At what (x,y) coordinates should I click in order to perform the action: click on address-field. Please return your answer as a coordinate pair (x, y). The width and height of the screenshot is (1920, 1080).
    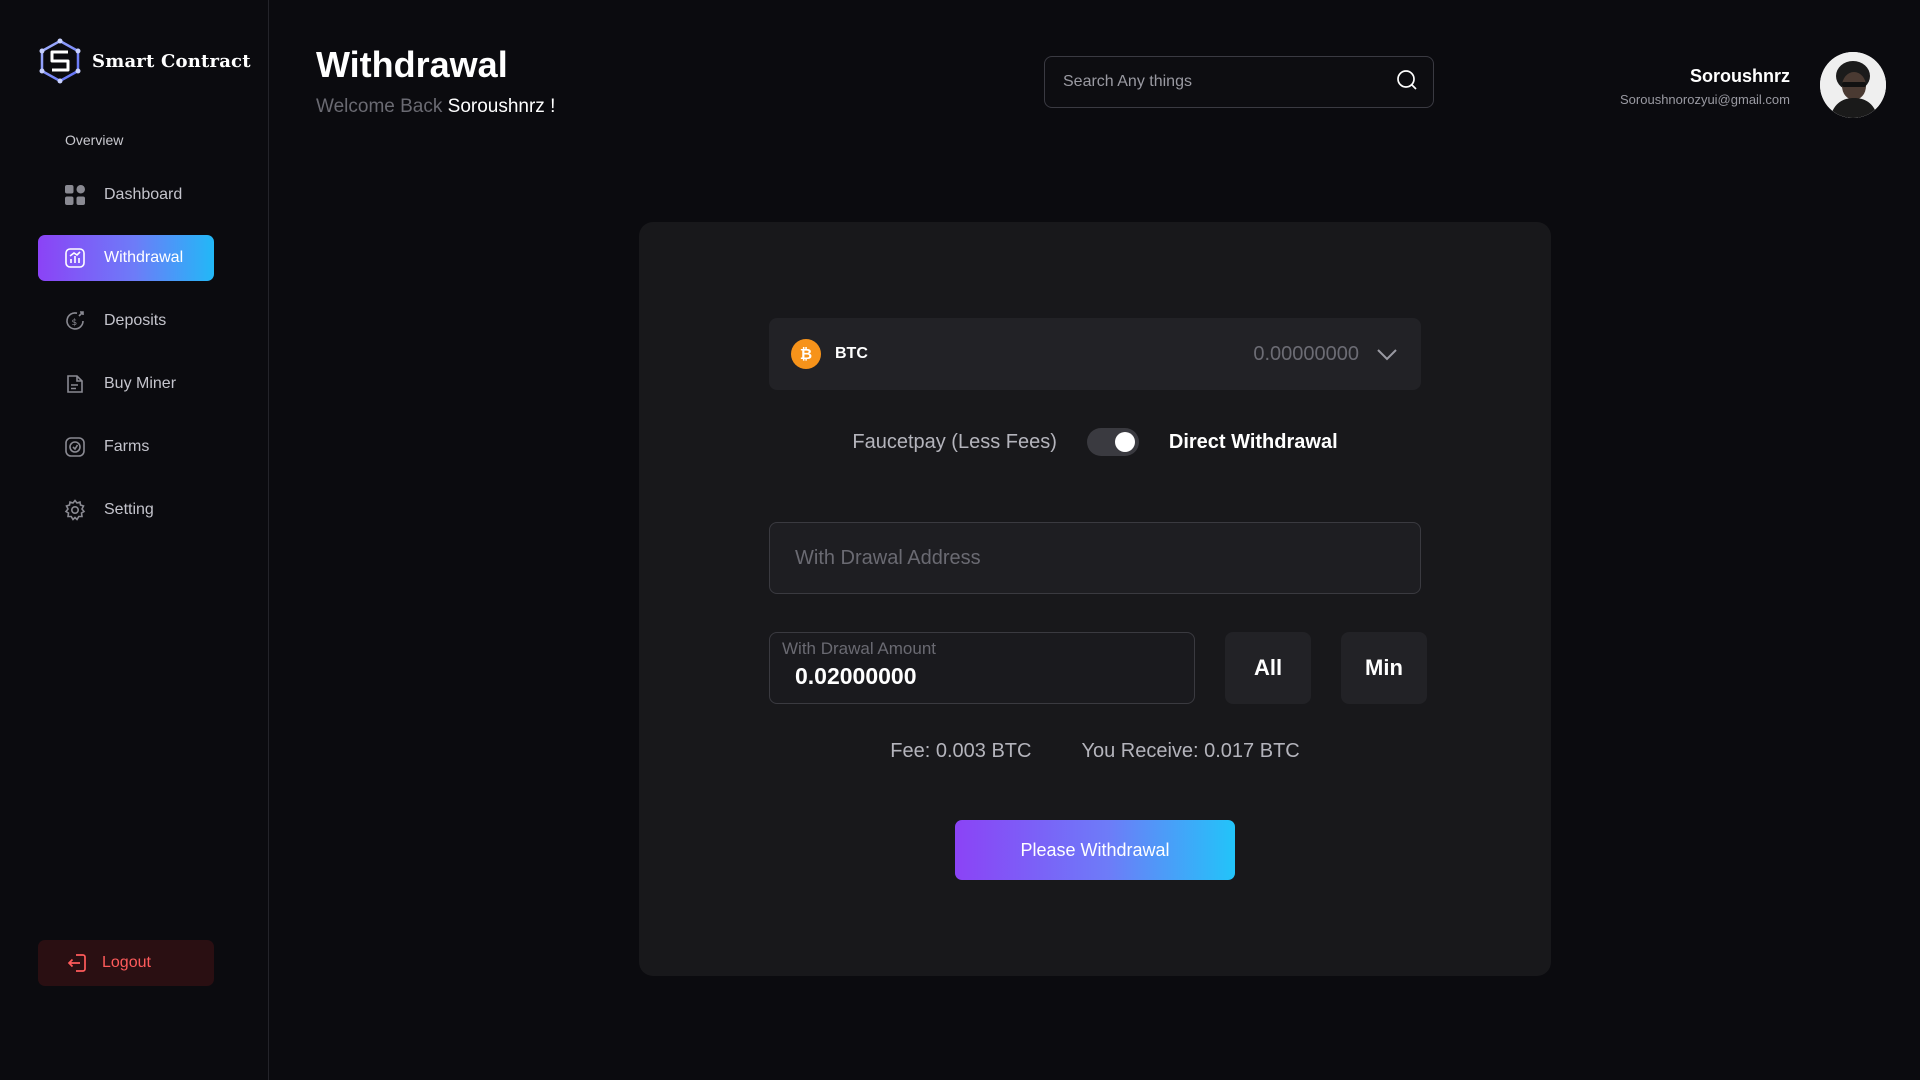
    Looking at the image, I should click on (1095, 558).